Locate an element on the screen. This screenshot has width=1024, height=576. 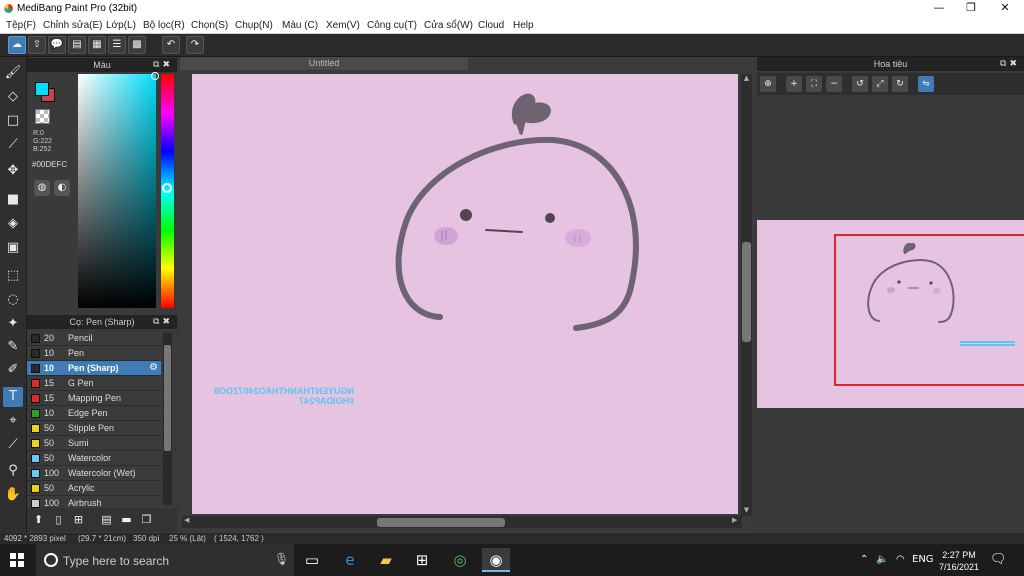
taskbar-clock: 2:27 PM 7/16/2021 is located at coordinates (959, 561).